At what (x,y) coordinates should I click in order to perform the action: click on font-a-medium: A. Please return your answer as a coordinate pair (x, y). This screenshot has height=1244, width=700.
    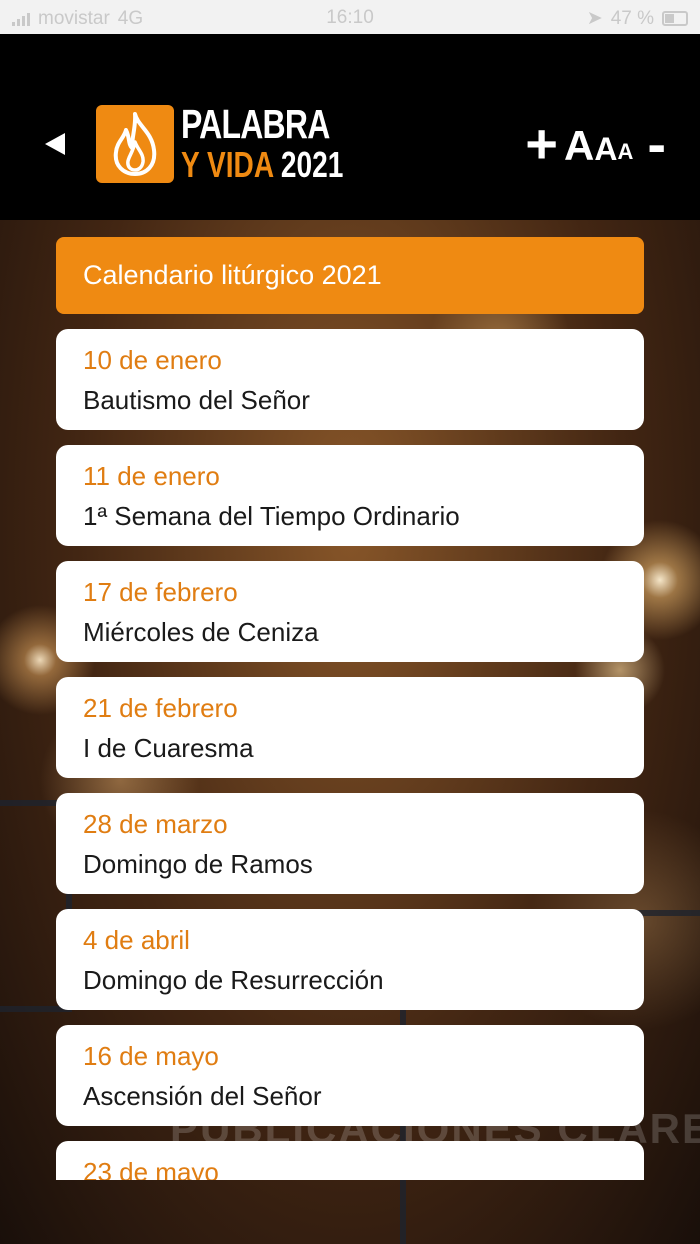
    Looking at the image, I should click on (606, 149).